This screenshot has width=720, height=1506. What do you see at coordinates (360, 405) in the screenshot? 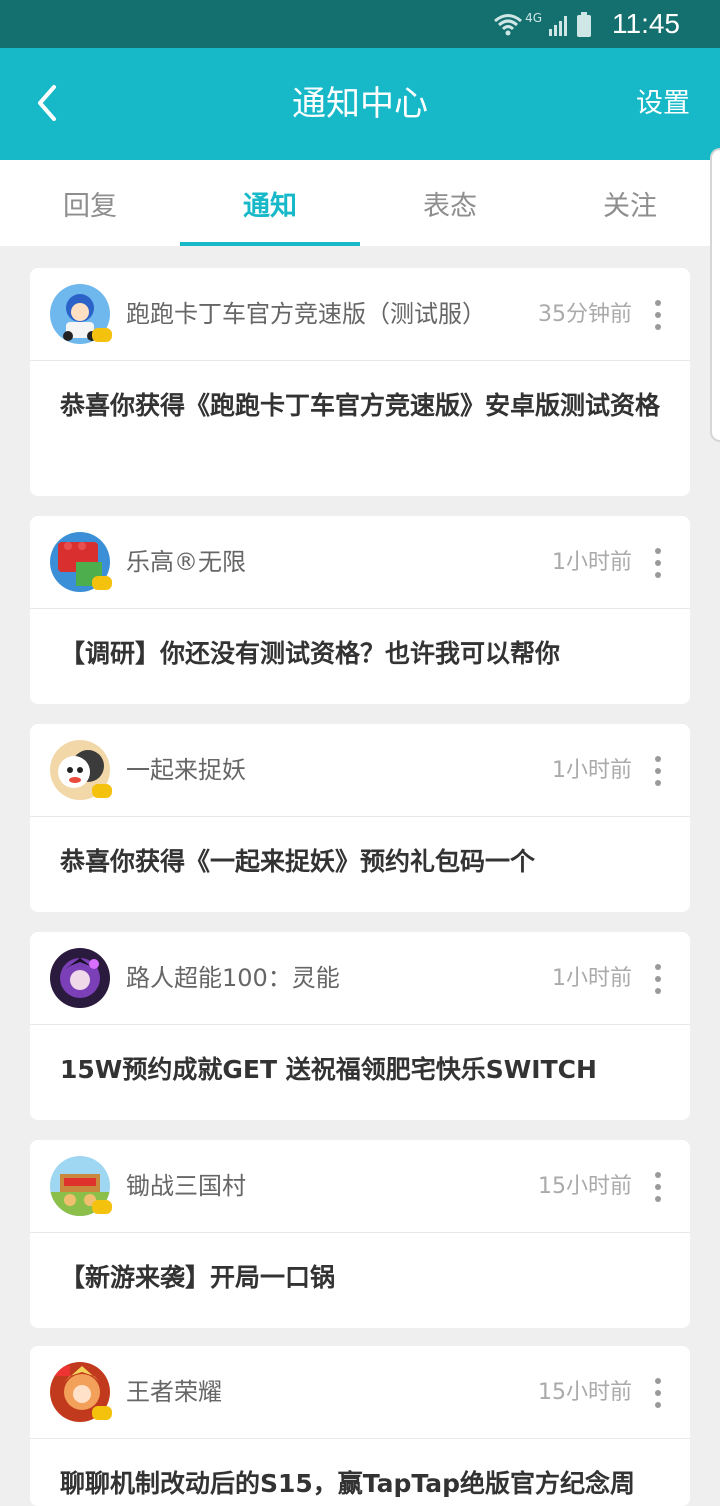
I see `notification-message: 恭喜你获得《跑跑卡丁车官方竞速版》安卓版测试资格` at bounding box center [360, 405].